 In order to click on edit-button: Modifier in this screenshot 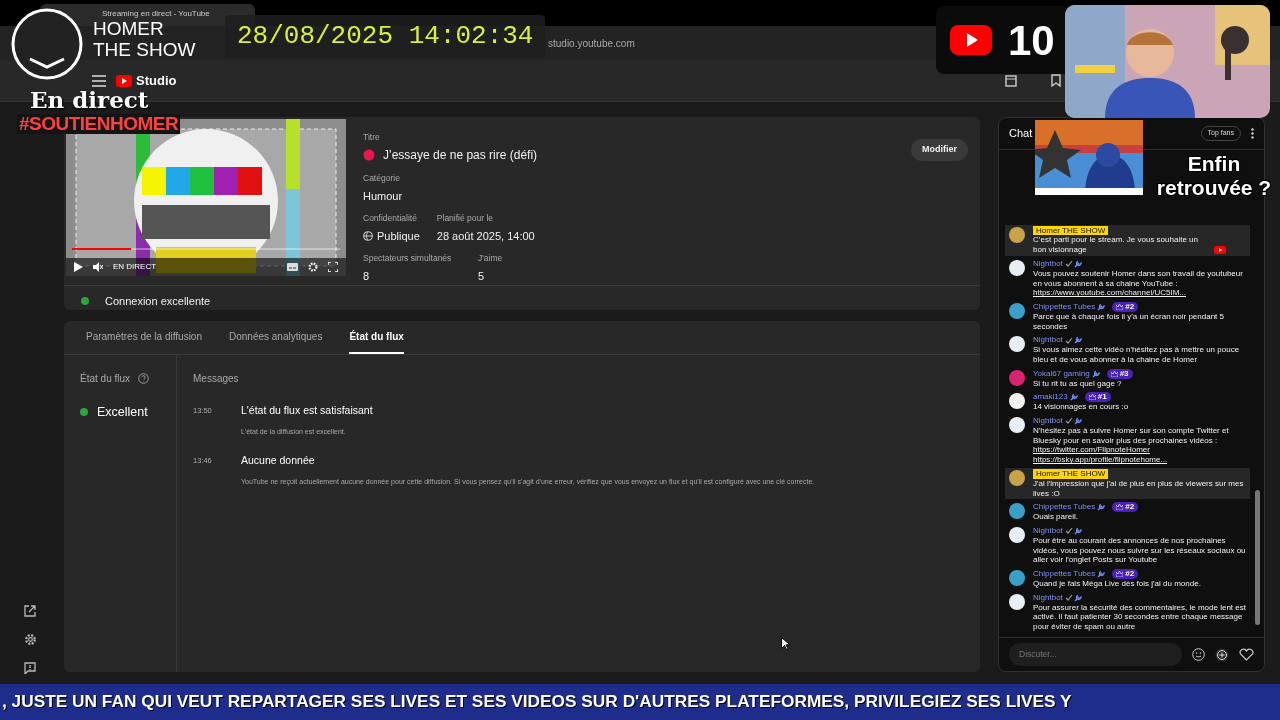, I will do `click(939, 150)`.